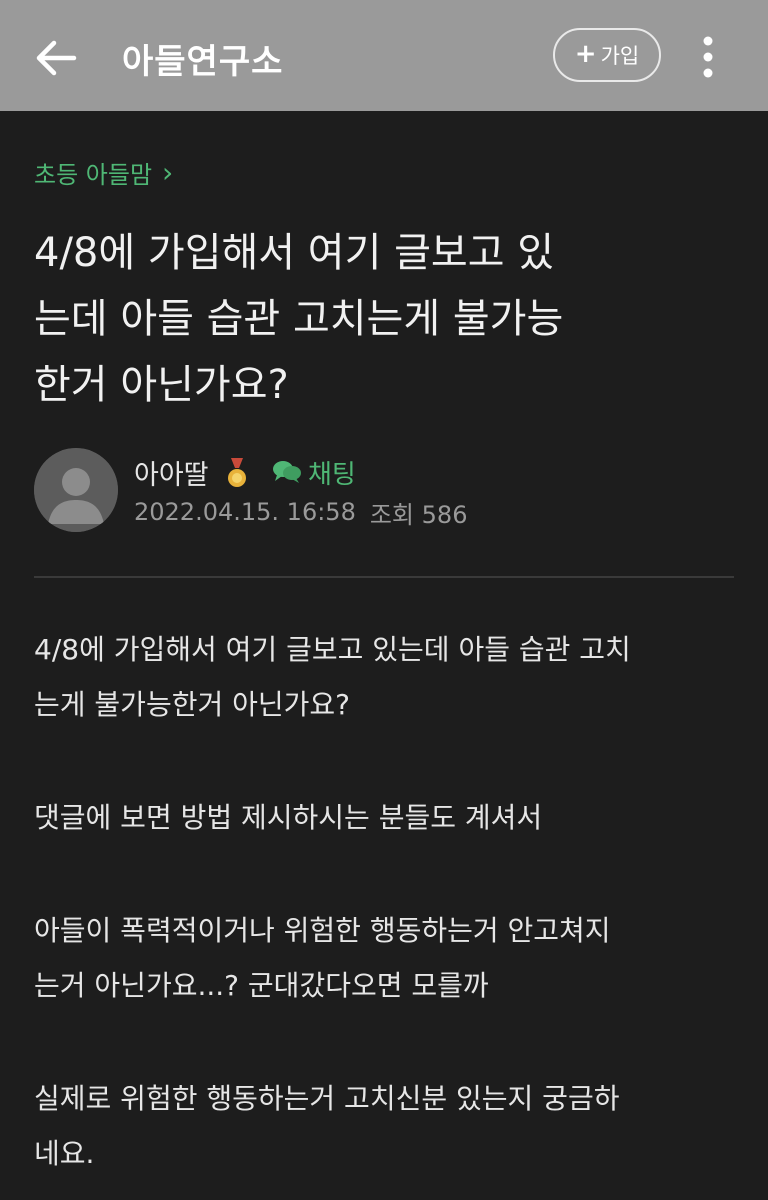 The image size is (768, 1200). I want to click on default-profile-icon, so click(76, 490).